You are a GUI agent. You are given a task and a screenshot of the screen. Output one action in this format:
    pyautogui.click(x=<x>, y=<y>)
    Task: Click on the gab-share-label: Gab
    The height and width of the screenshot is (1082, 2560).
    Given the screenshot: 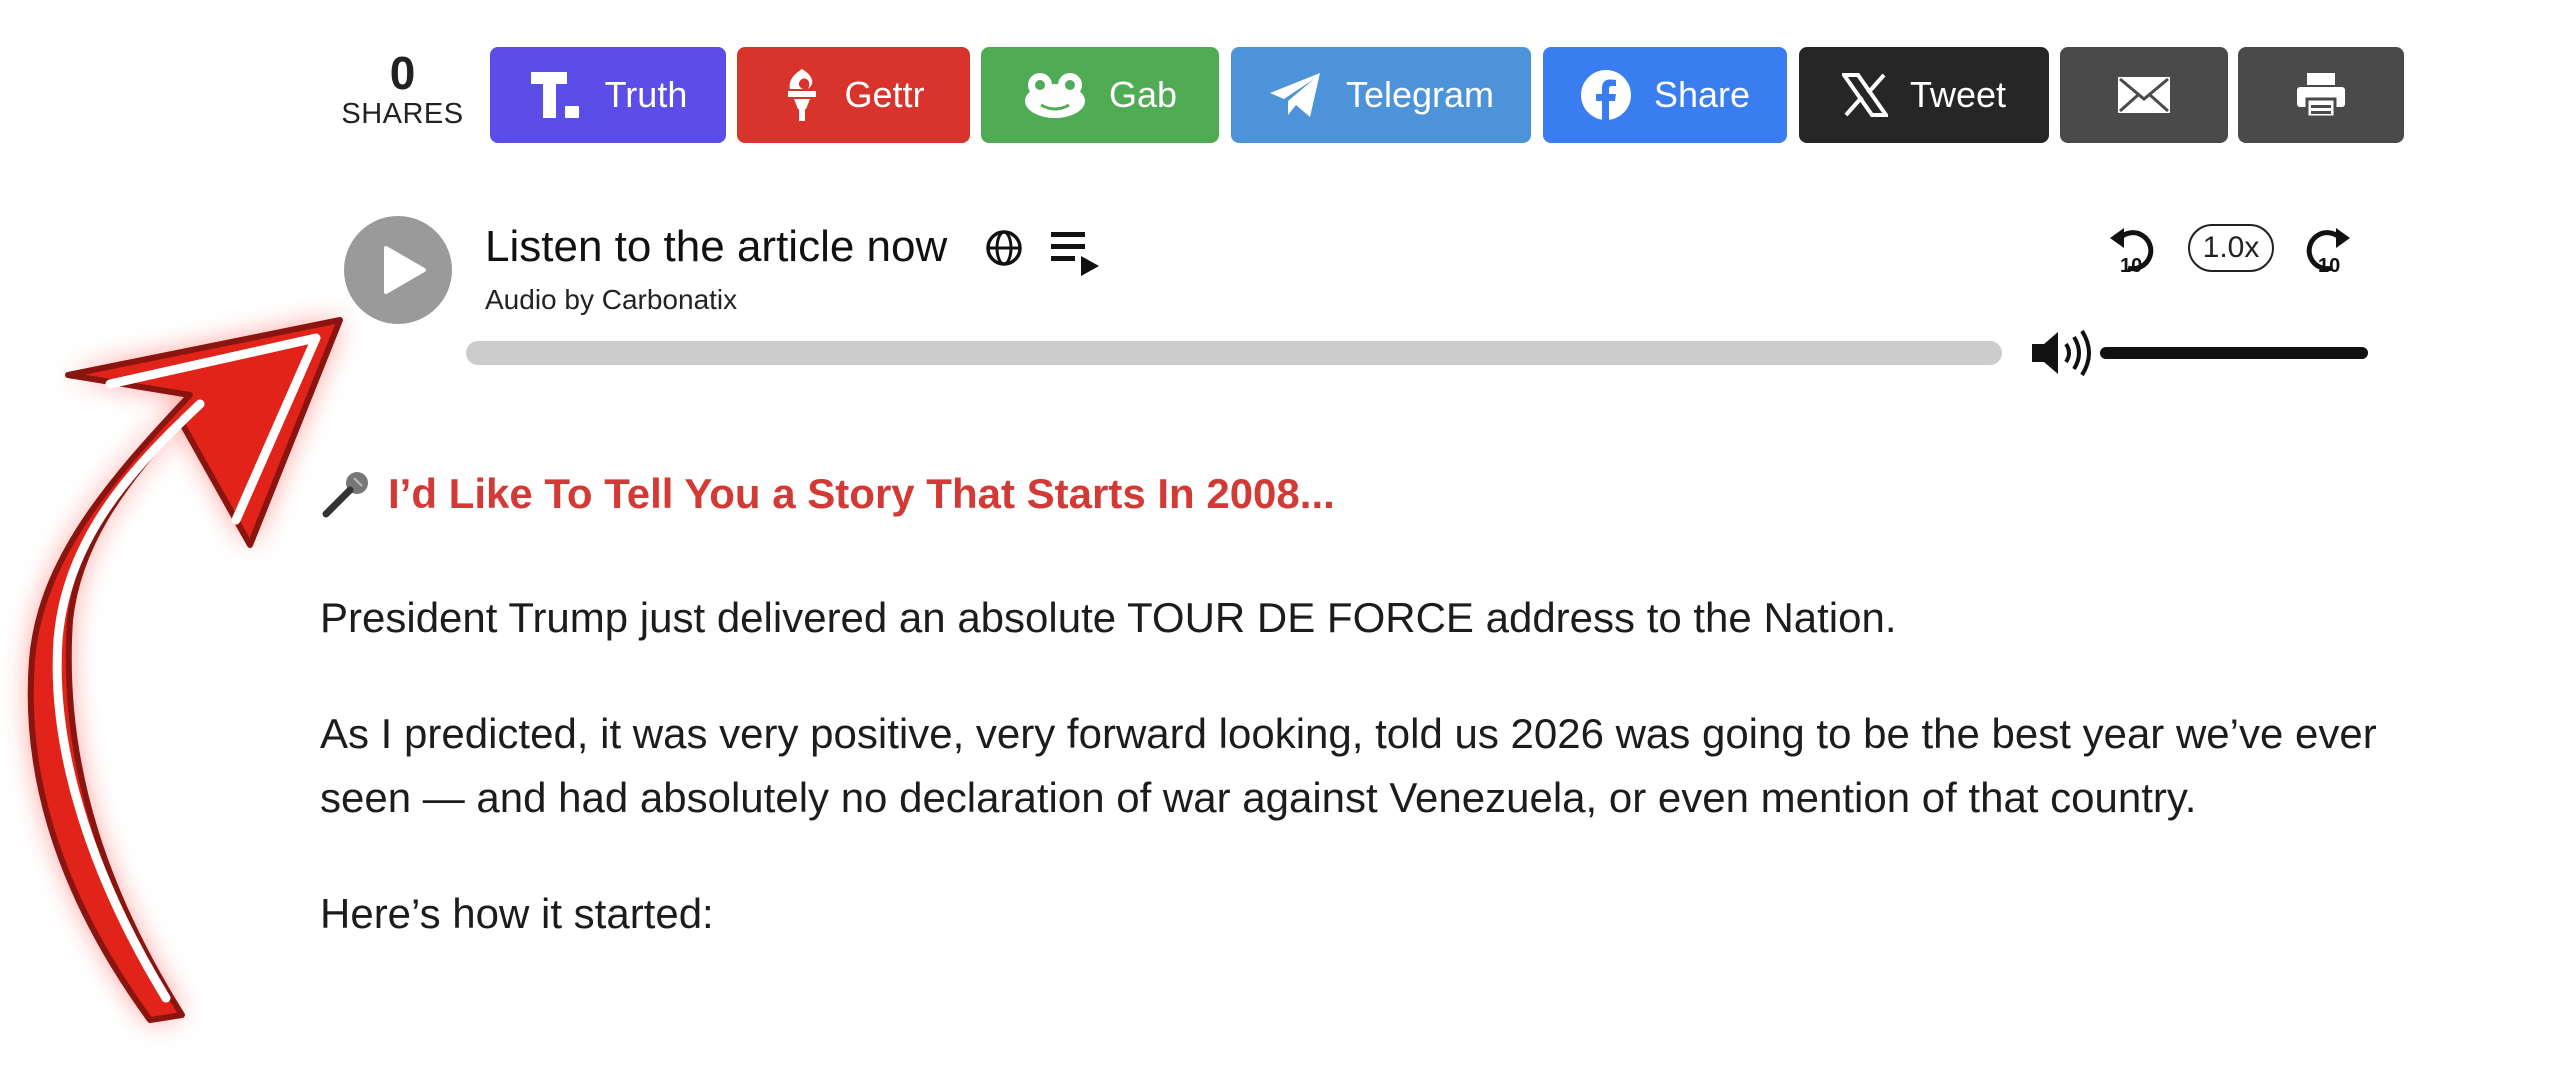 What is the action you would take?
    pyautogui.click(x=1143, y=94)
    